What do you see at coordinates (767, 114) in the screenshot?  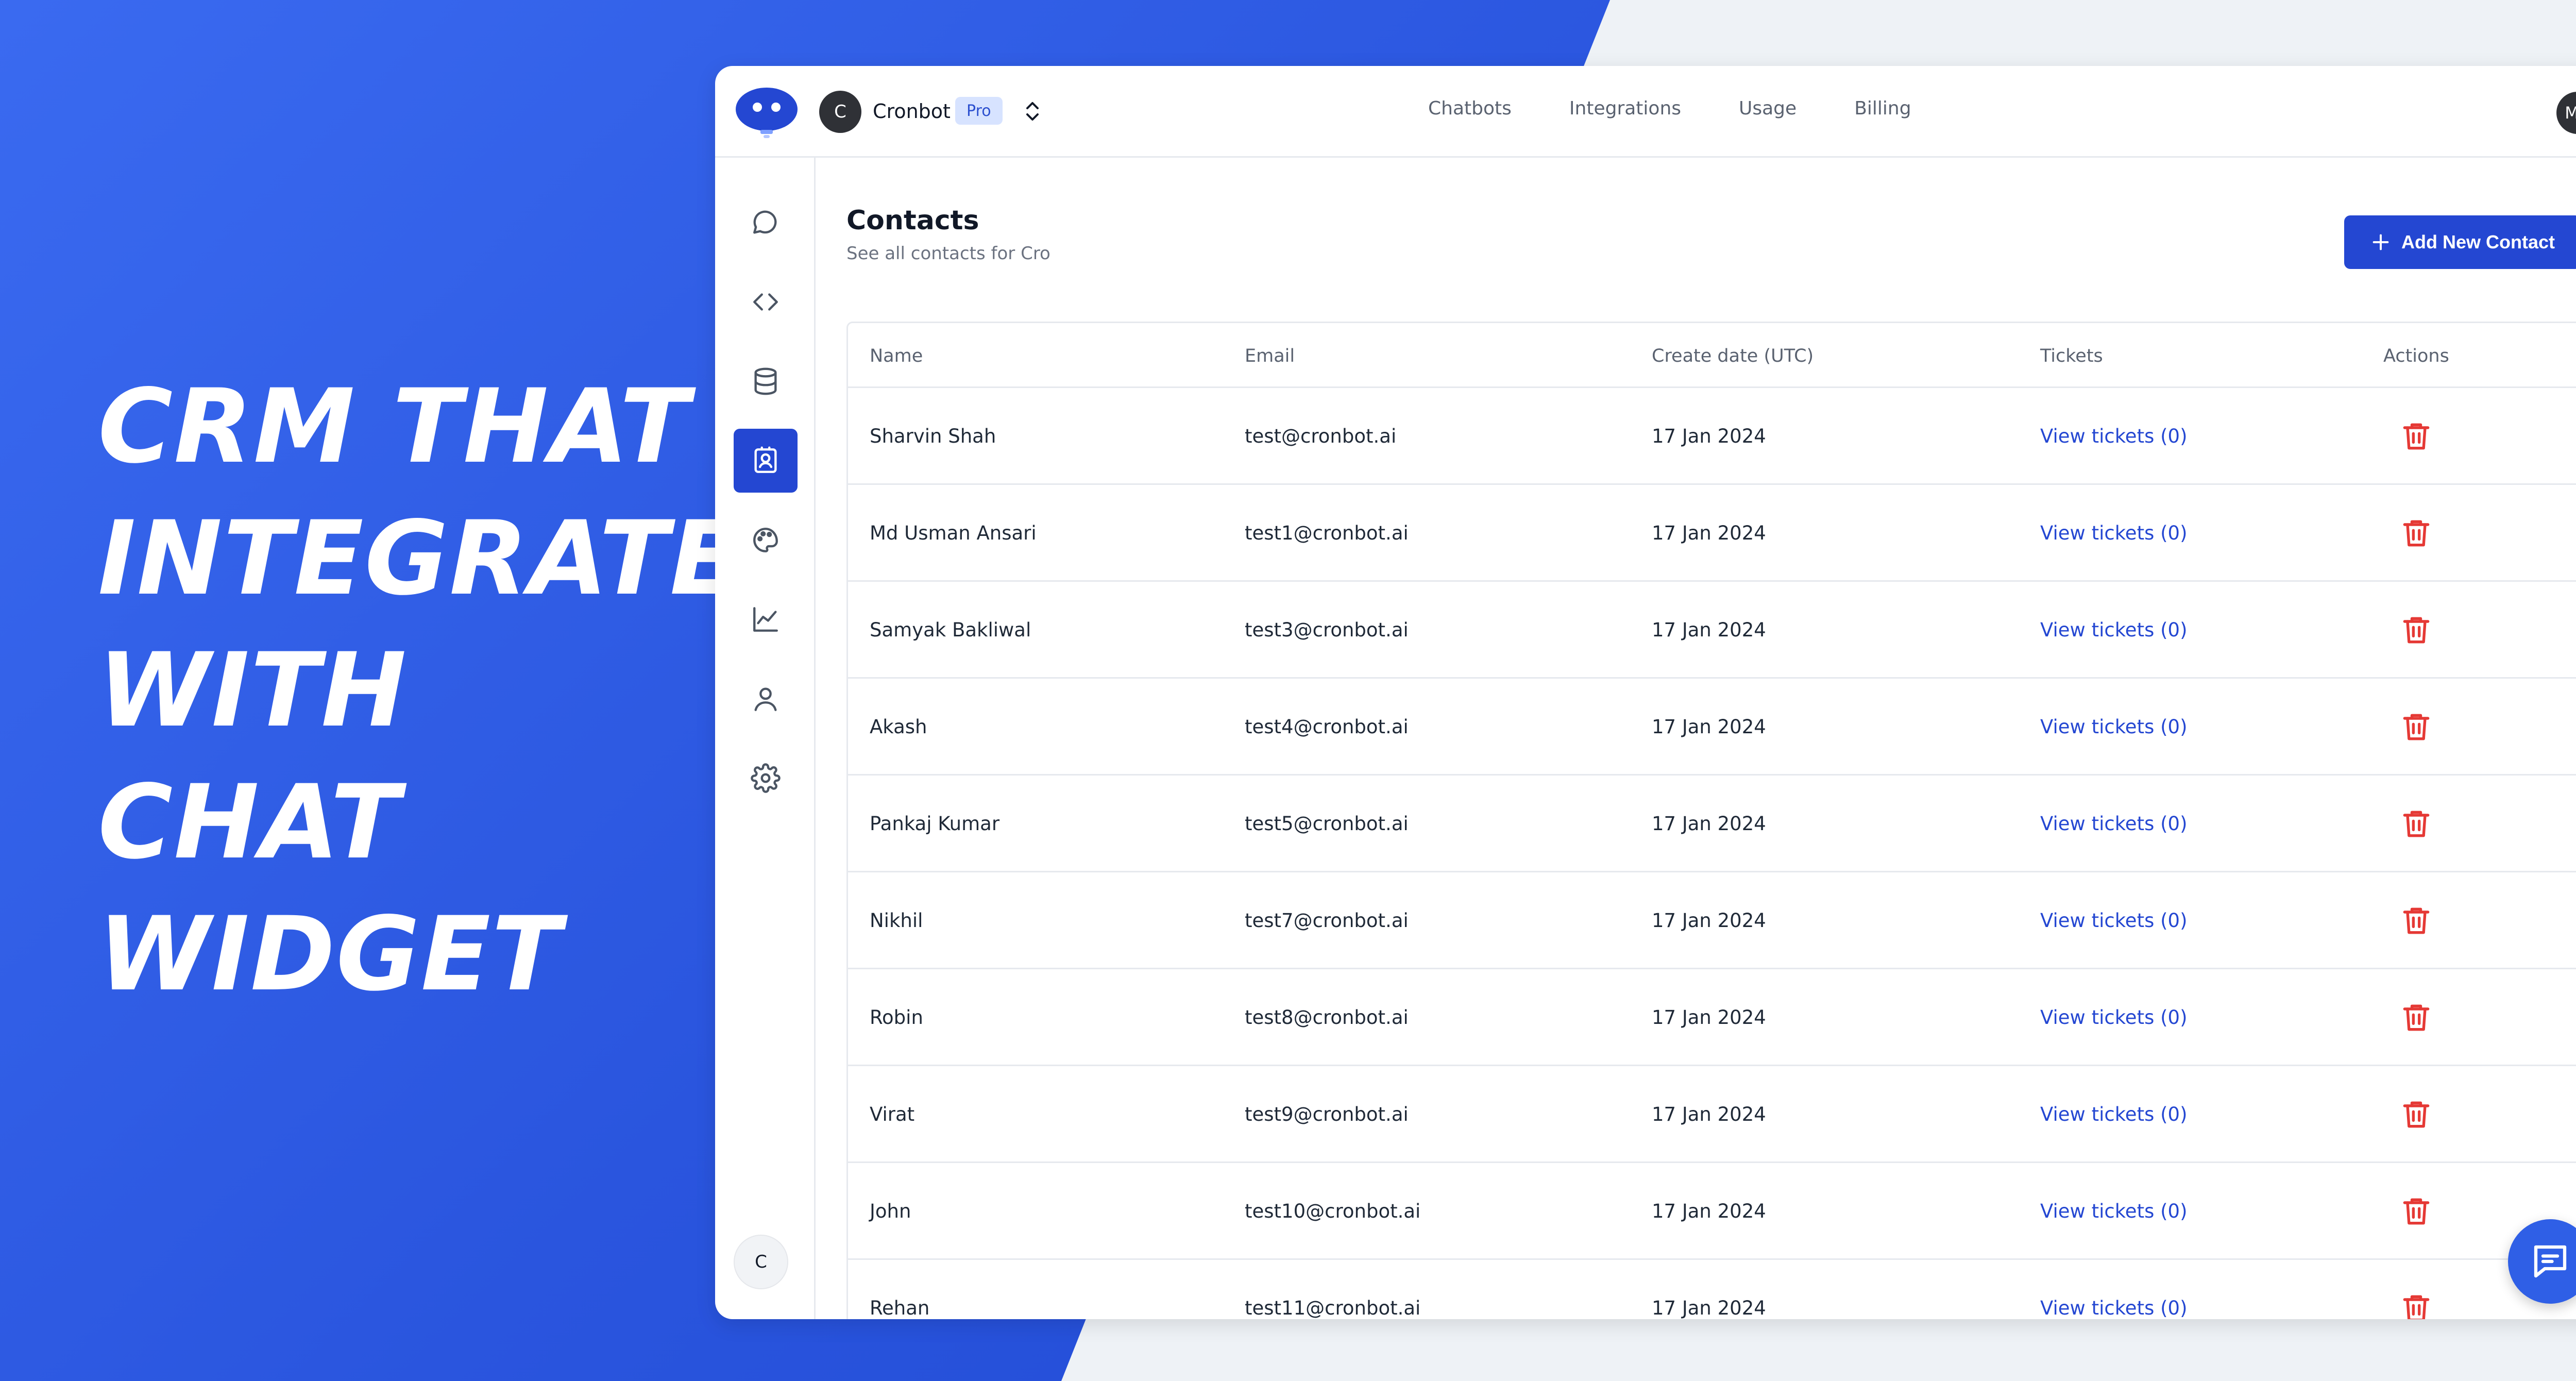 I see `robot-logo-icon` at bounding box center [767, 114].